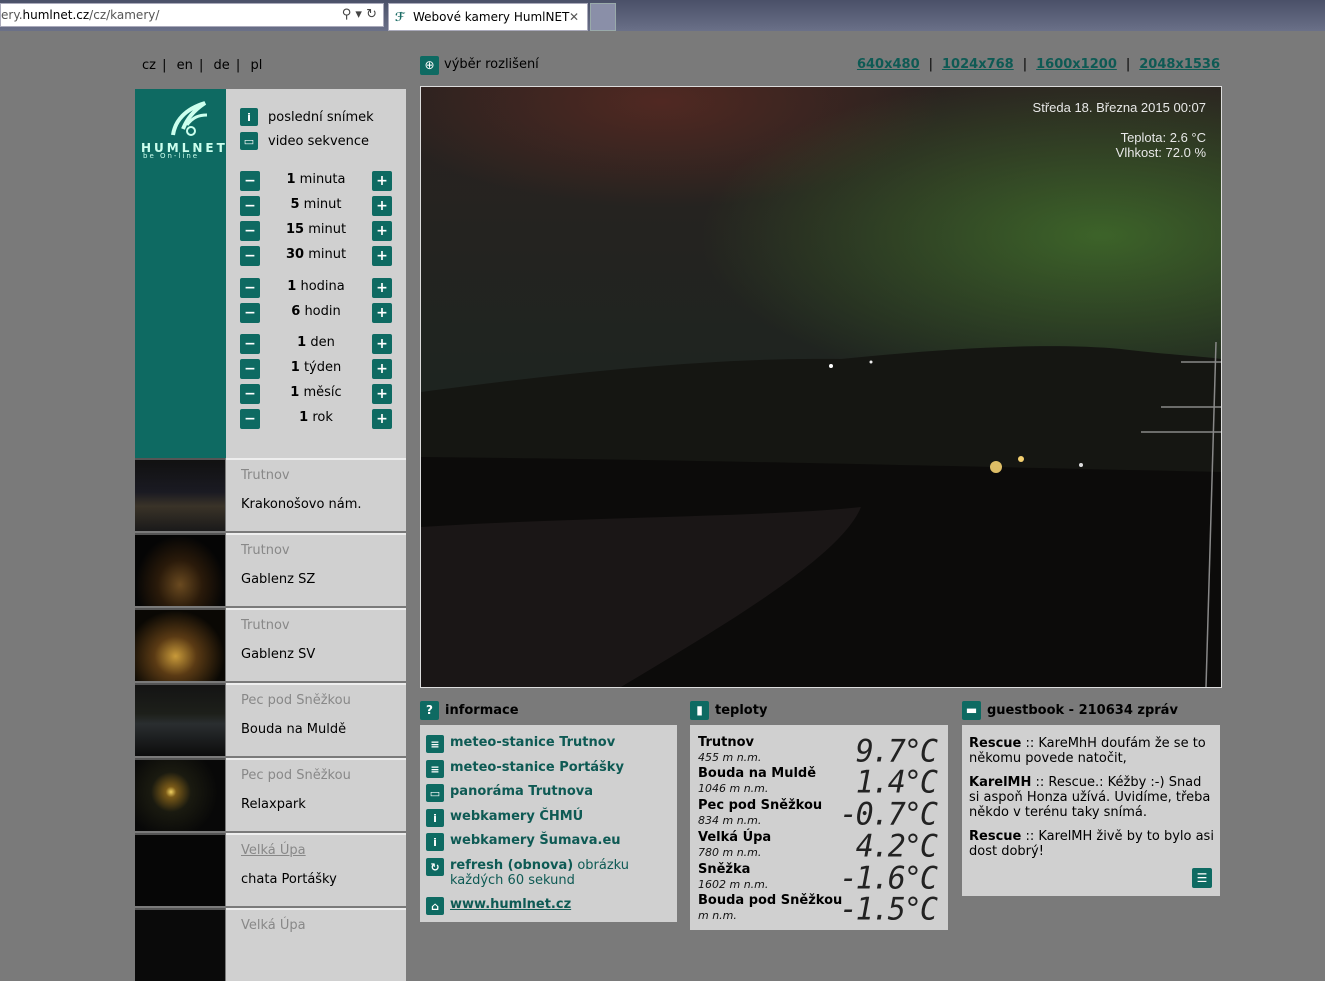 The height and width of the screenshot is (981, 1325). I want to click on camera-item: Pec pod Sněžkou Relaxpark, so click(270, 794).